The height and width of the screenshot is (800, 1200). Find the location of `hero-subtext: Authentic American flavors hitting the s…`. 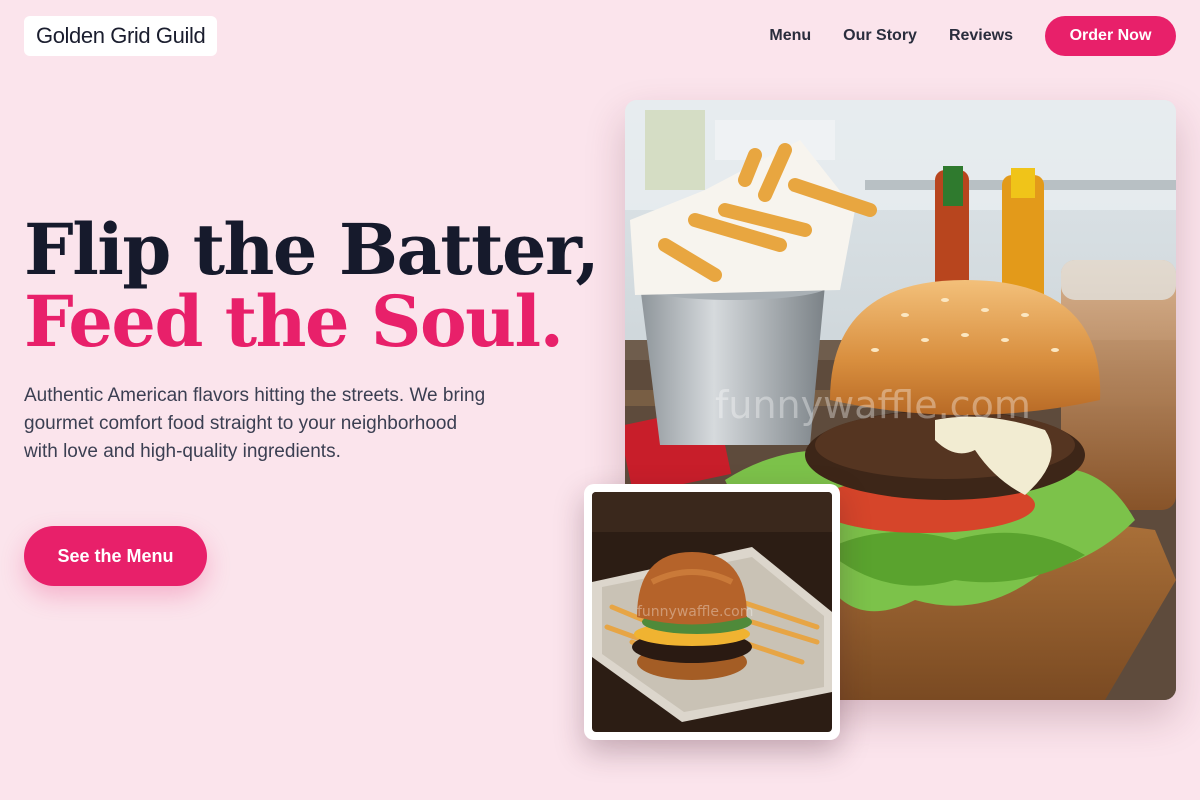

hero-subtext: Authentic American flavors hitting the s… is located at coordinates (255, 423).